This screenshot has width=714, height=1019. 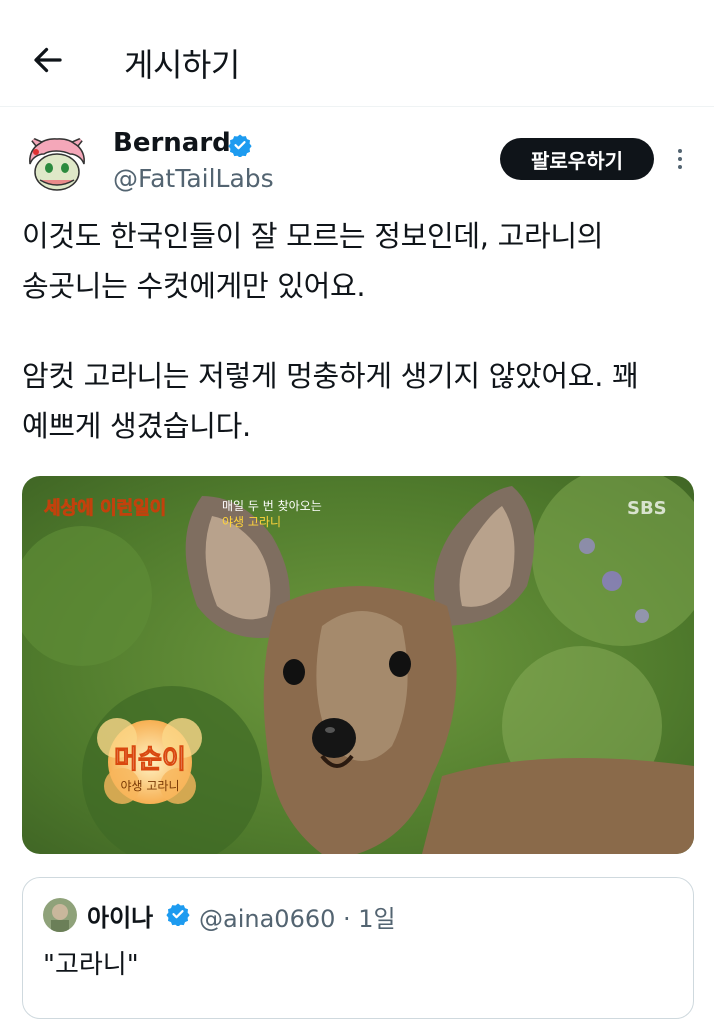 I want to click on quoted-author-name: 아이나, so click(x=120, y=915).